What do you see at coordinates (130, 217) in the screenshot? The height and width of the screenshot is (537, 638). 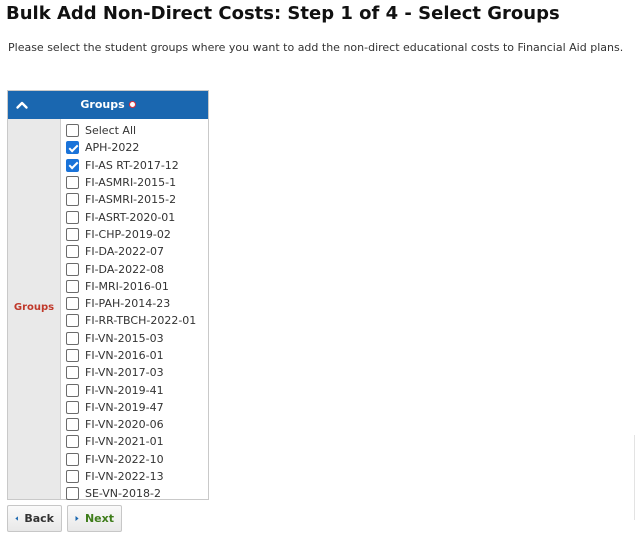 I see `option-label: FI-ASRT-2020-01` at bounding box center [130, 217].